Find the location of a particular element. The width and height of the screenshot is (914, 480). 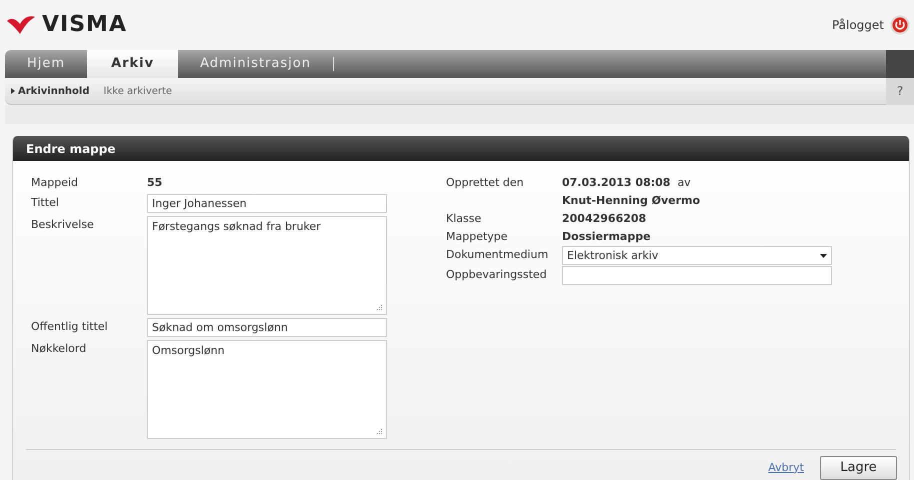

power-icon is located at coordinates (900, 25).